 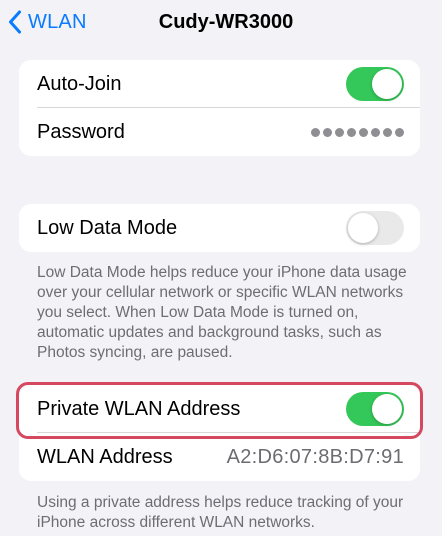 What do you see at coordinates (107, 227) in the screenshot?
I see `low-data-mode-label: Low Data Mode` at bounding box center [107, 227].